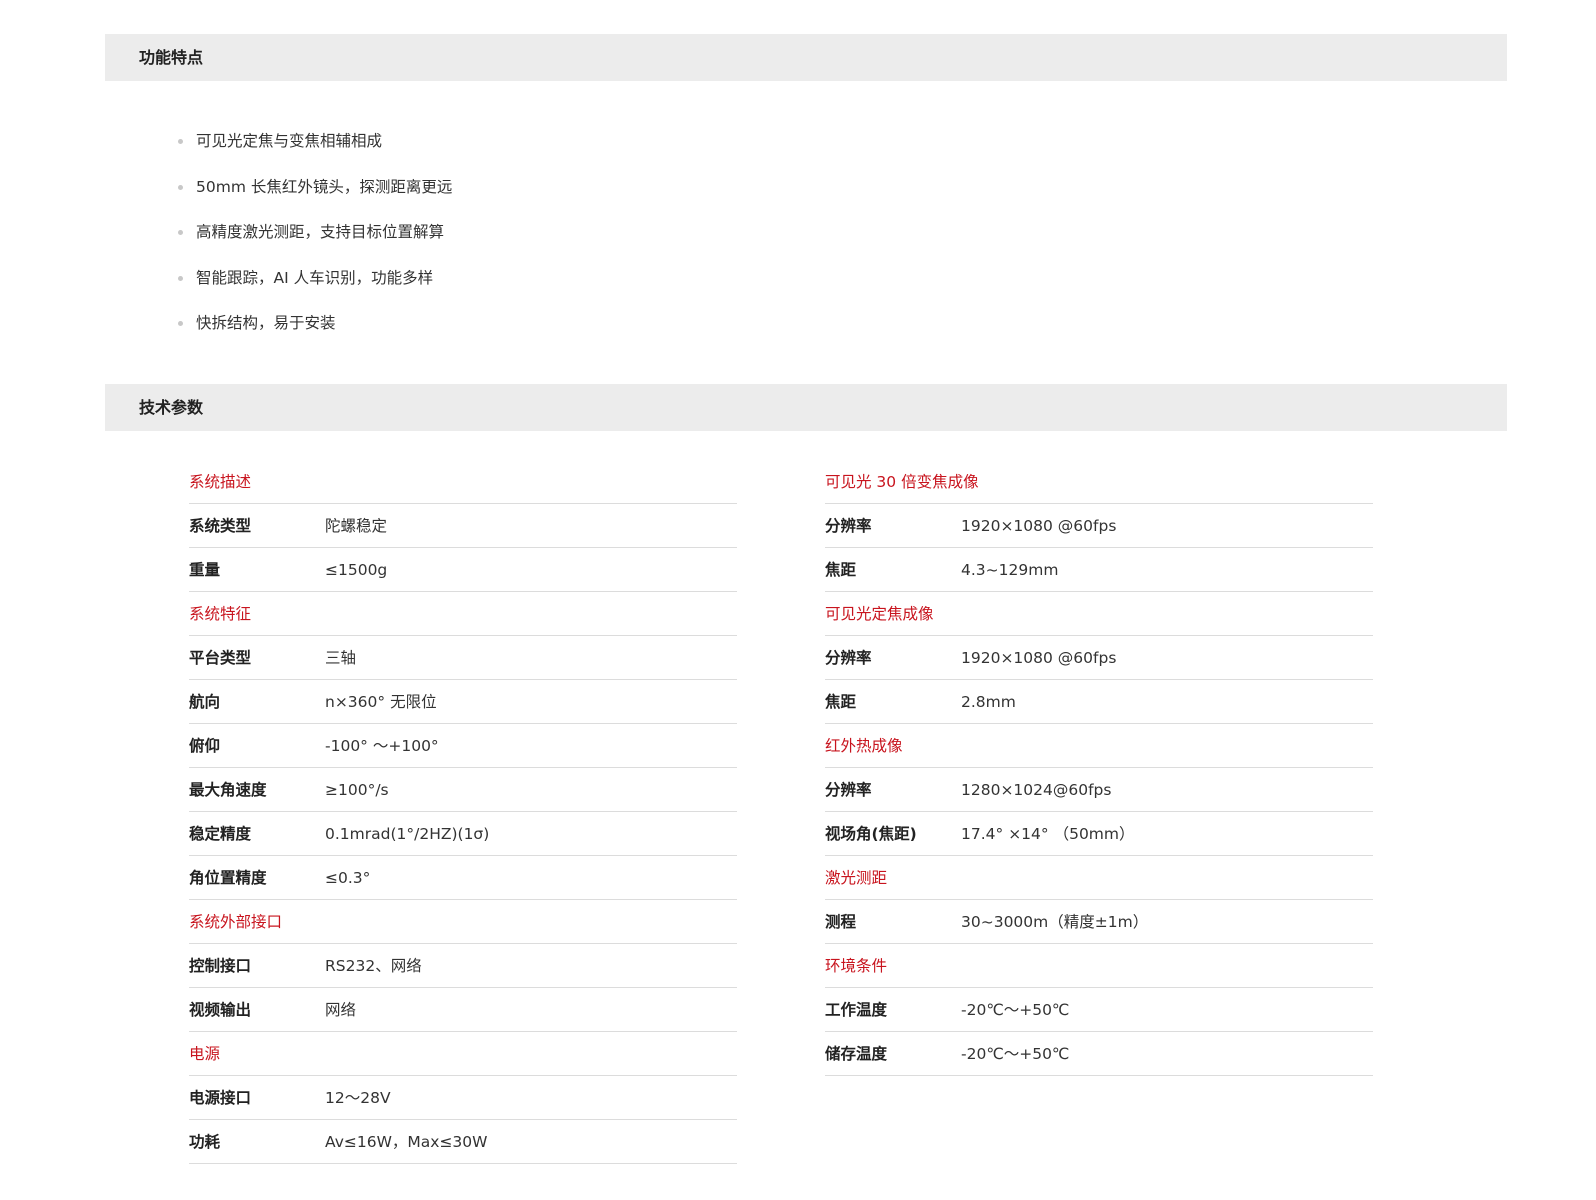  What do you see at coordinates (1099, 878) in the screenshot?
I see `spec-group-title: 激光测距` at bounding box center [1099, 878].